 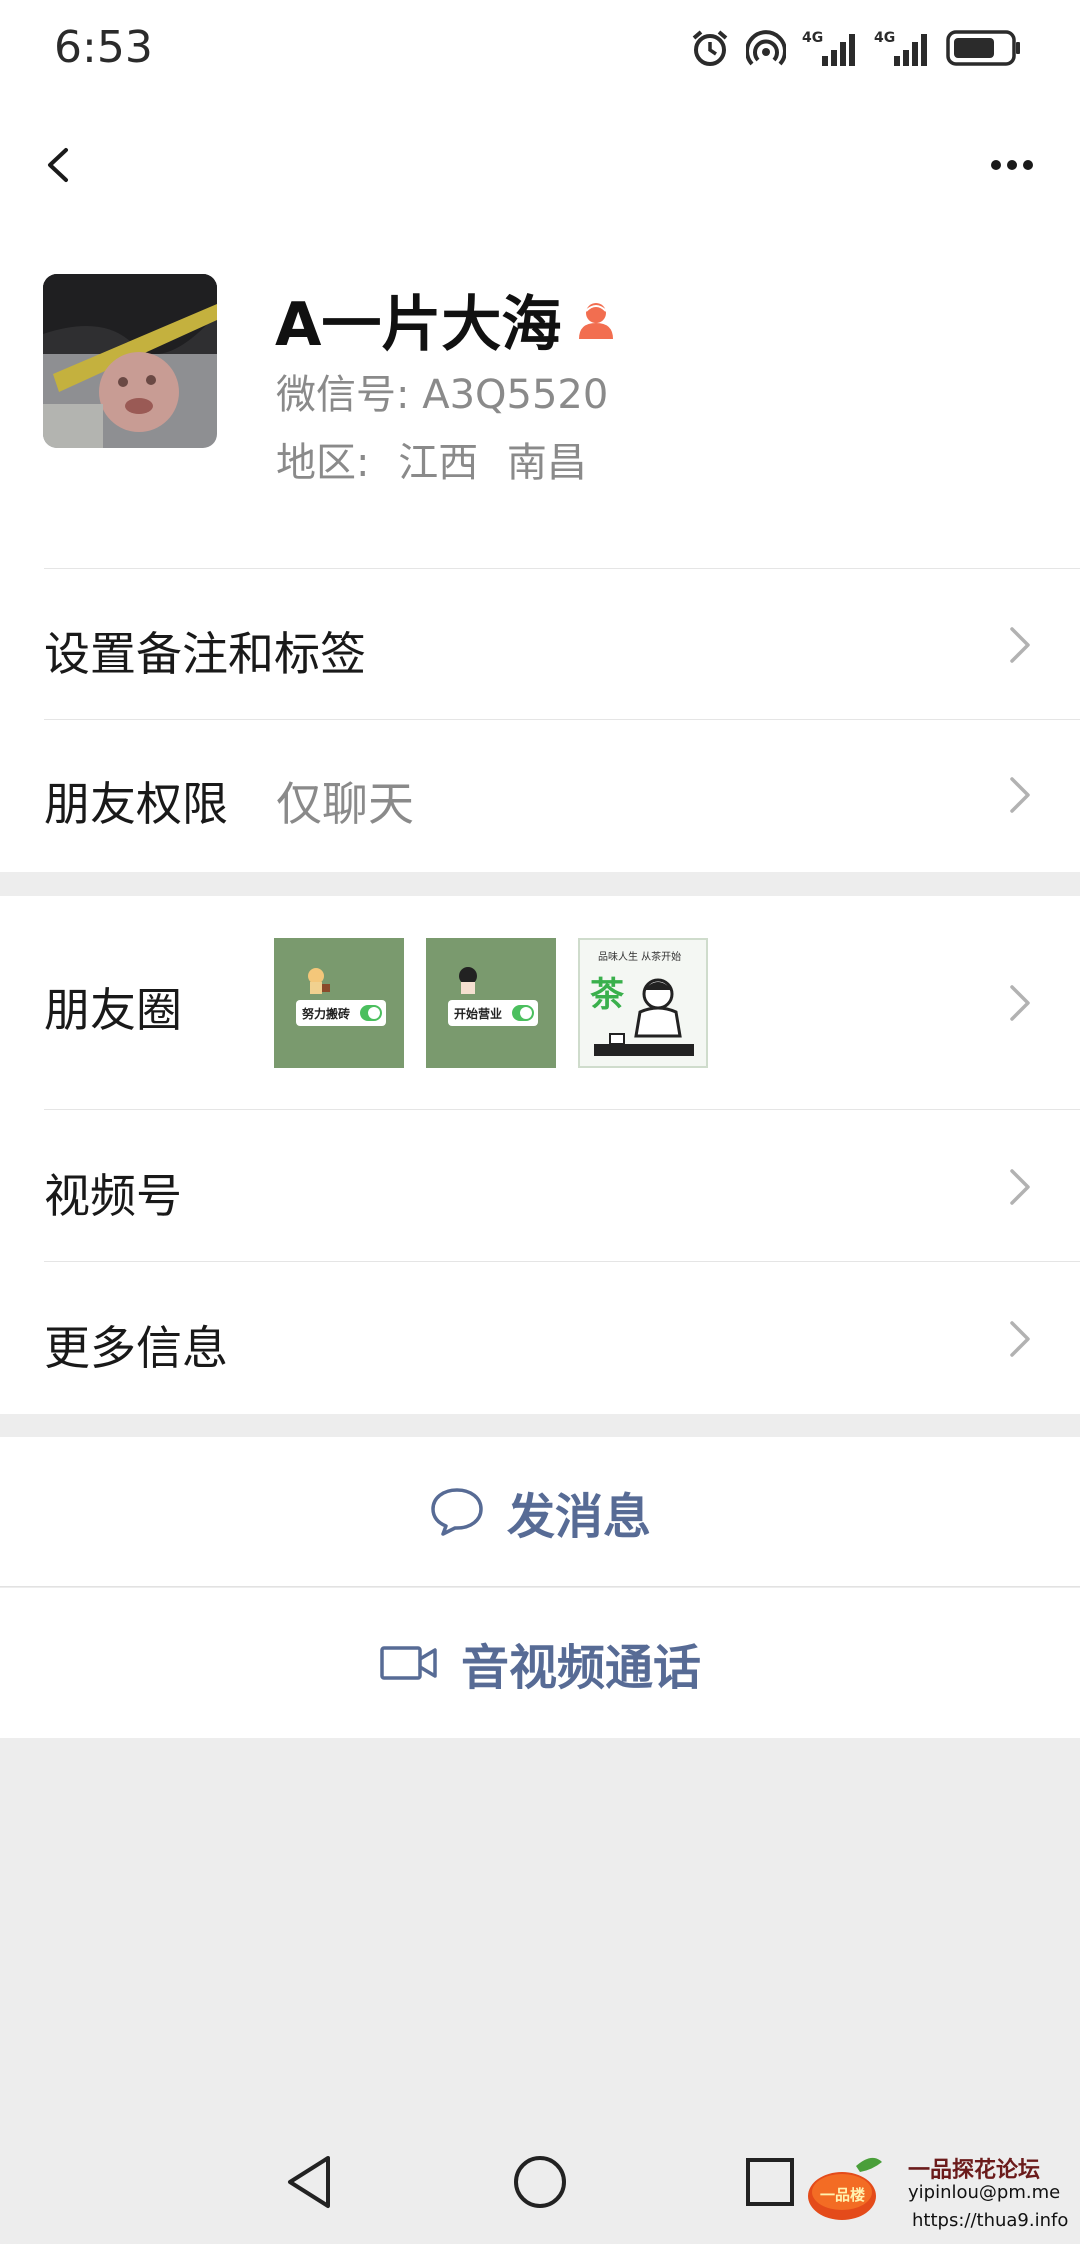 What do you see at coordinates (478, 1013) in the screenshot?
I see `moments-caption-2: 开始营业` at bounding box center [478, 1013].